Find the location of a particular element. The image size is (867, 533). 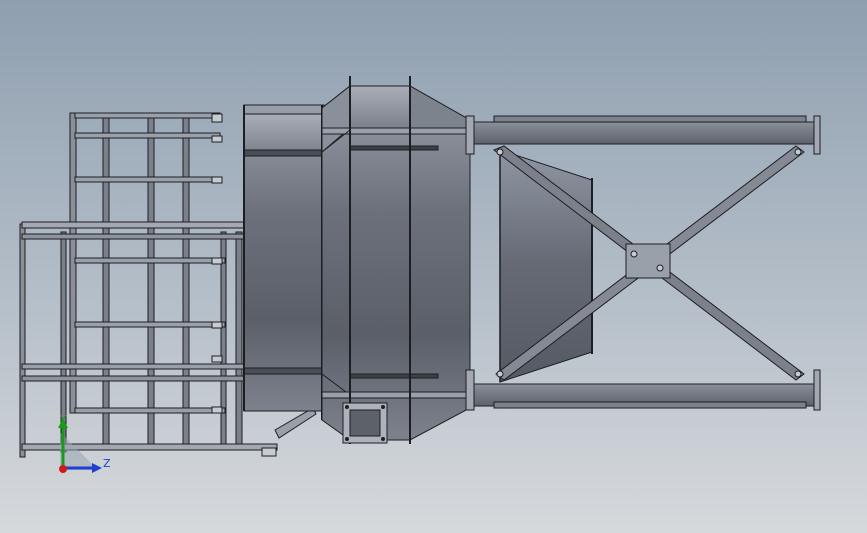

triad-y-label: Y is located at coordinates (63, 419).